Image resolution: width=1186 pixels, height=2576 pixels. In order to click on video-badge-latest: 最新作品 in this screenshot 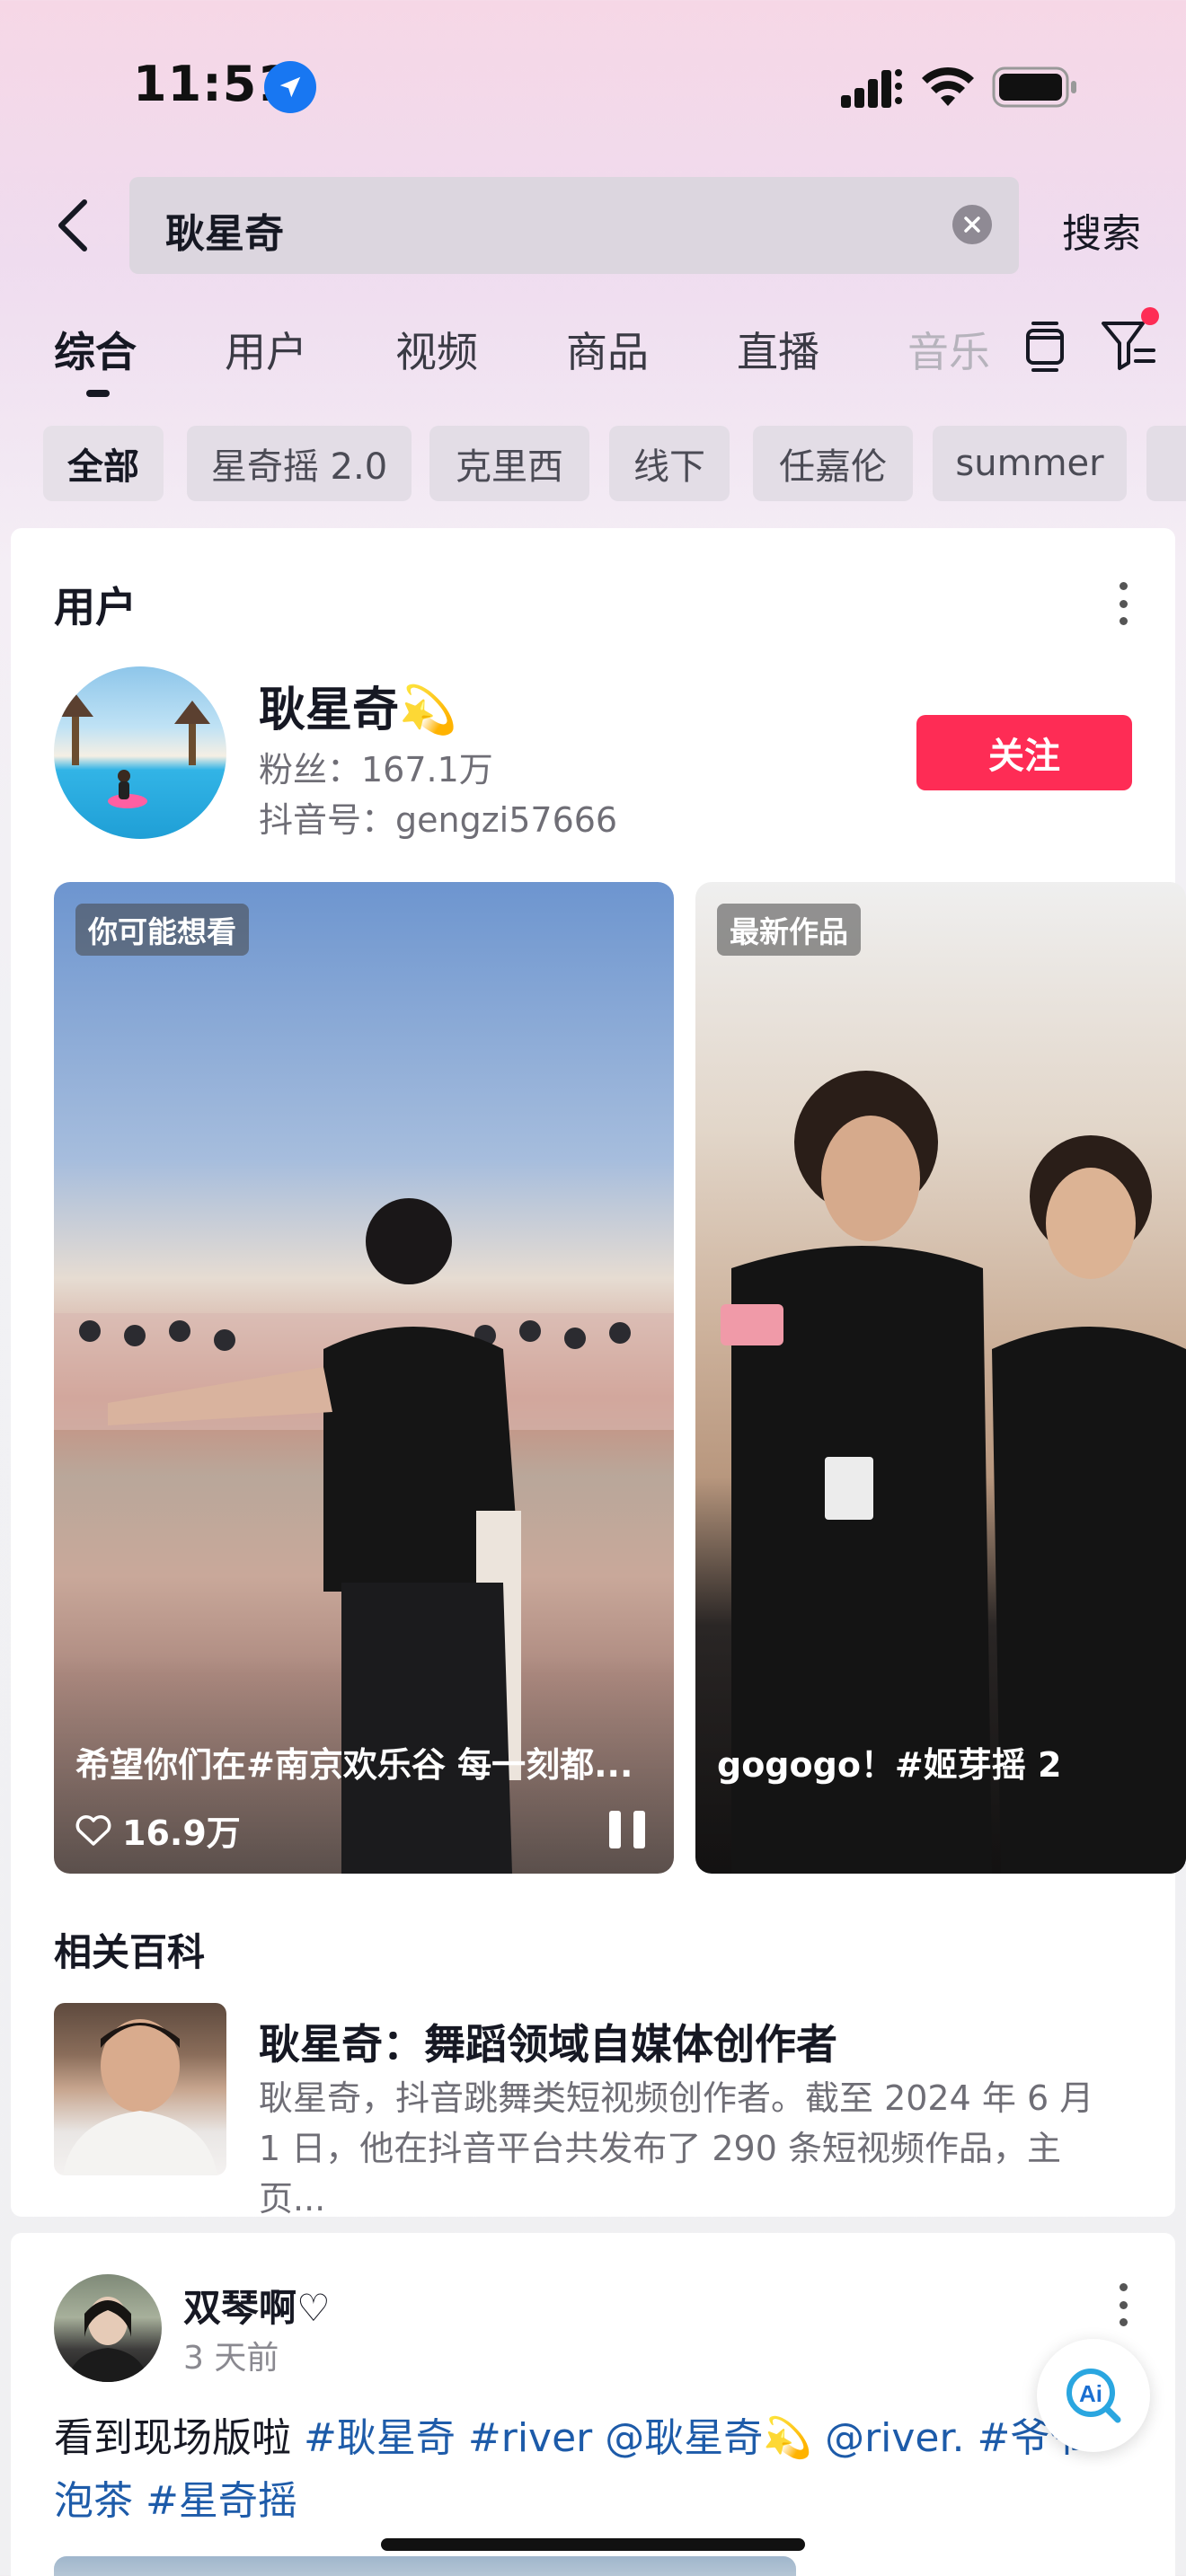, I will do `click(789, 930)`.